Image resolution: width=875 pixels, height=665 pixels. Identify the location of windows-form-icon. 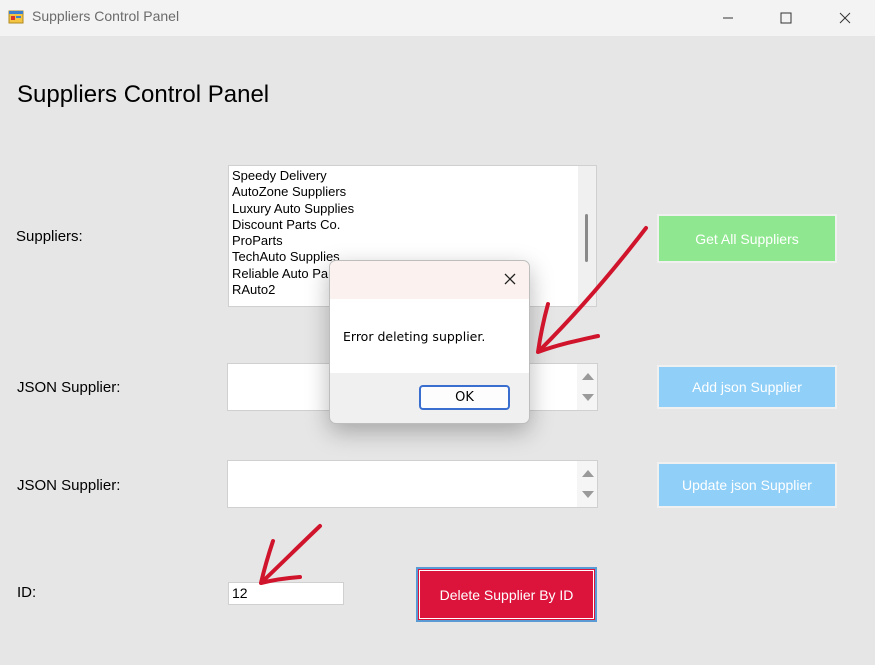
(16, 17).